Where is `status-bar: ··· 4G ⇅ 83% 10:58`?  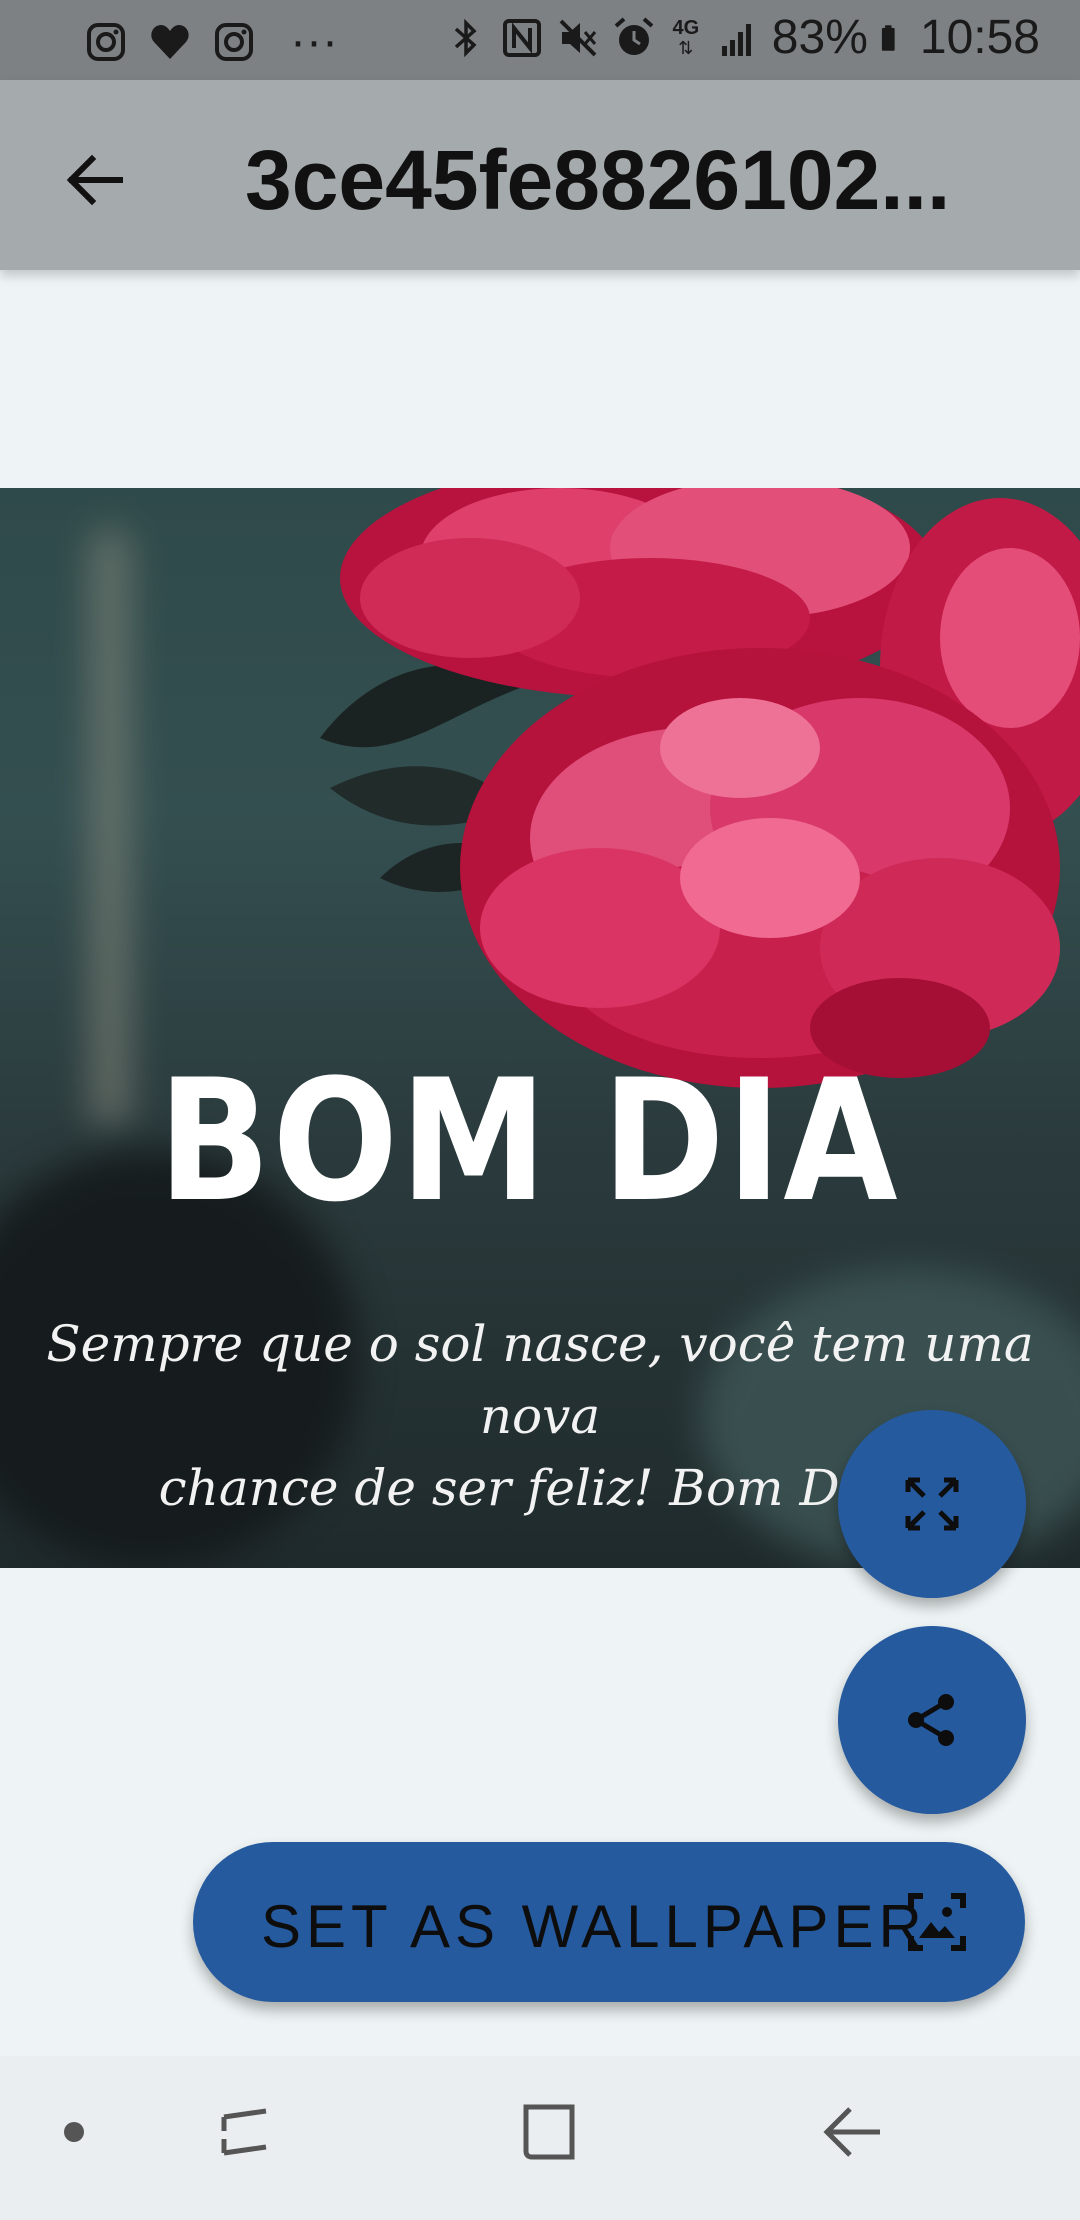
status-bar: ··· 4G ⇅ 83% 10:58 is located at coordinates (540, 40).